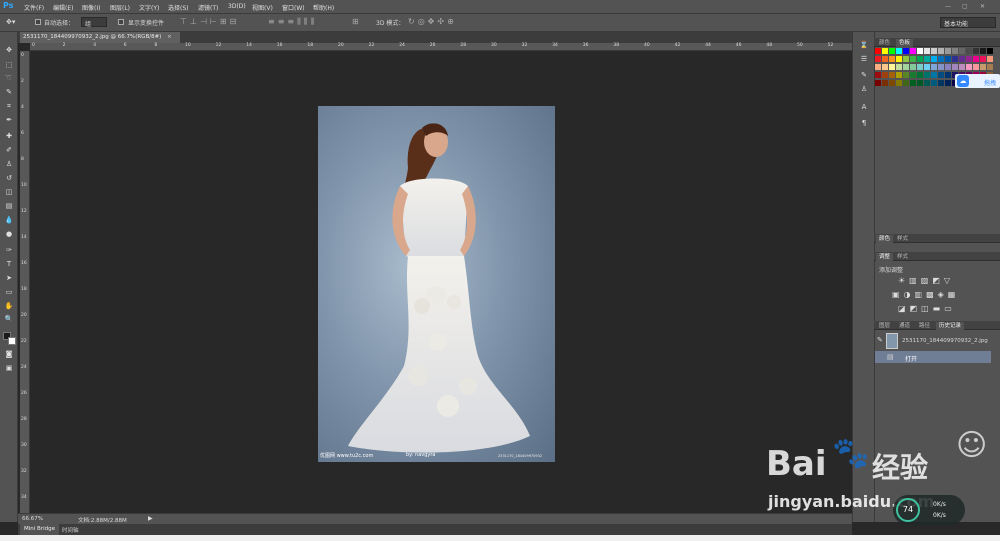 Image resolution: width=1000 pixels, height=541 pixels. What do you see at coordinates (208, 7) in the screenshot?
I see `menu-filter: 滤镜(T)` at bounding box center [208, 7].